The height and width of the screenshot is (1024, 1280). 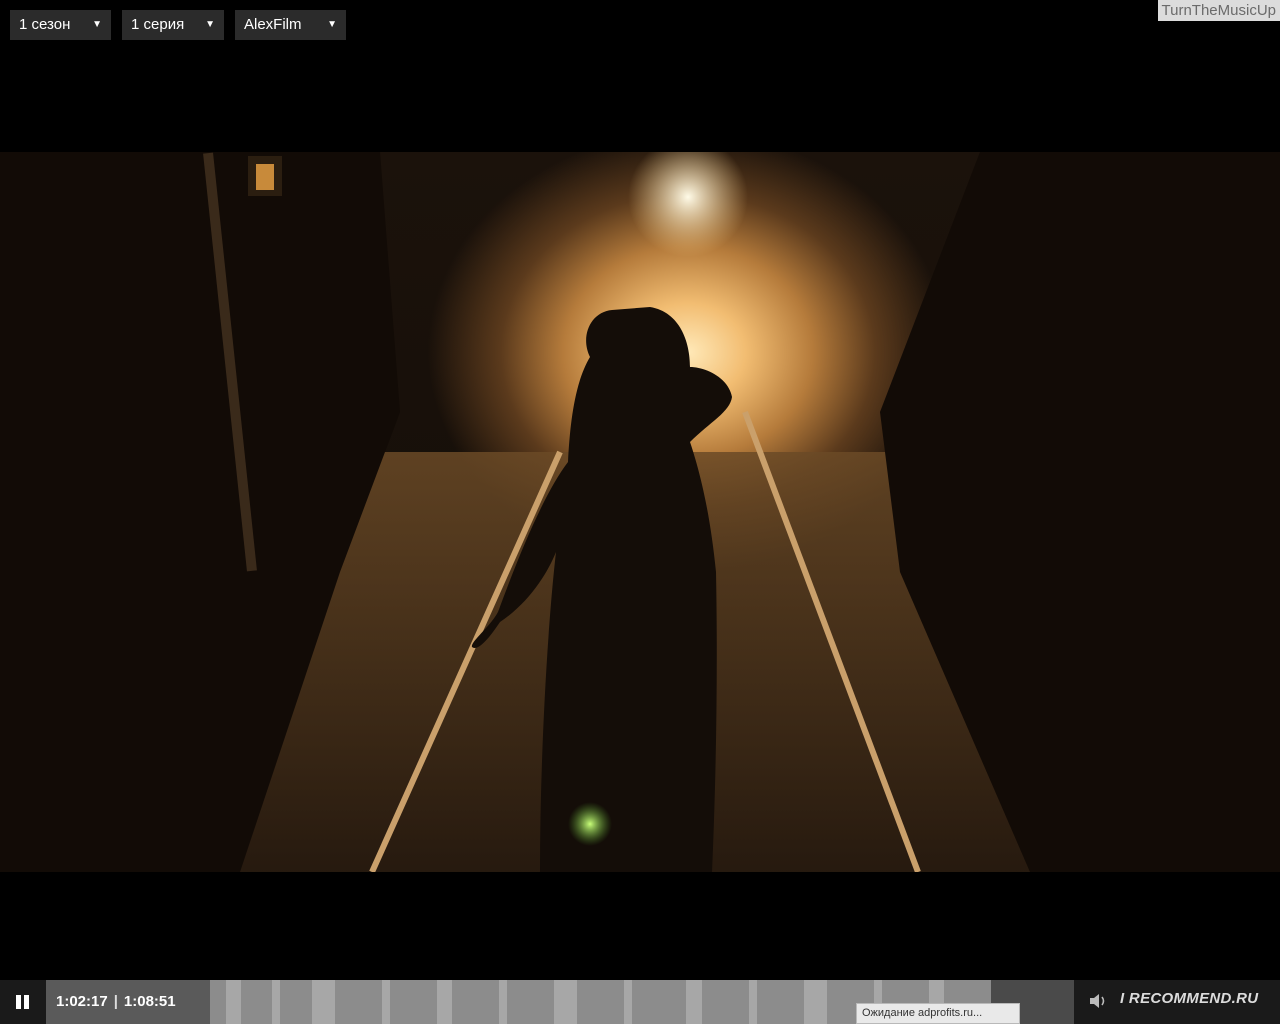 I want to click on irecommend-watermark-logo: I RECOMMEND.RU, so click(x=1189, y=998).